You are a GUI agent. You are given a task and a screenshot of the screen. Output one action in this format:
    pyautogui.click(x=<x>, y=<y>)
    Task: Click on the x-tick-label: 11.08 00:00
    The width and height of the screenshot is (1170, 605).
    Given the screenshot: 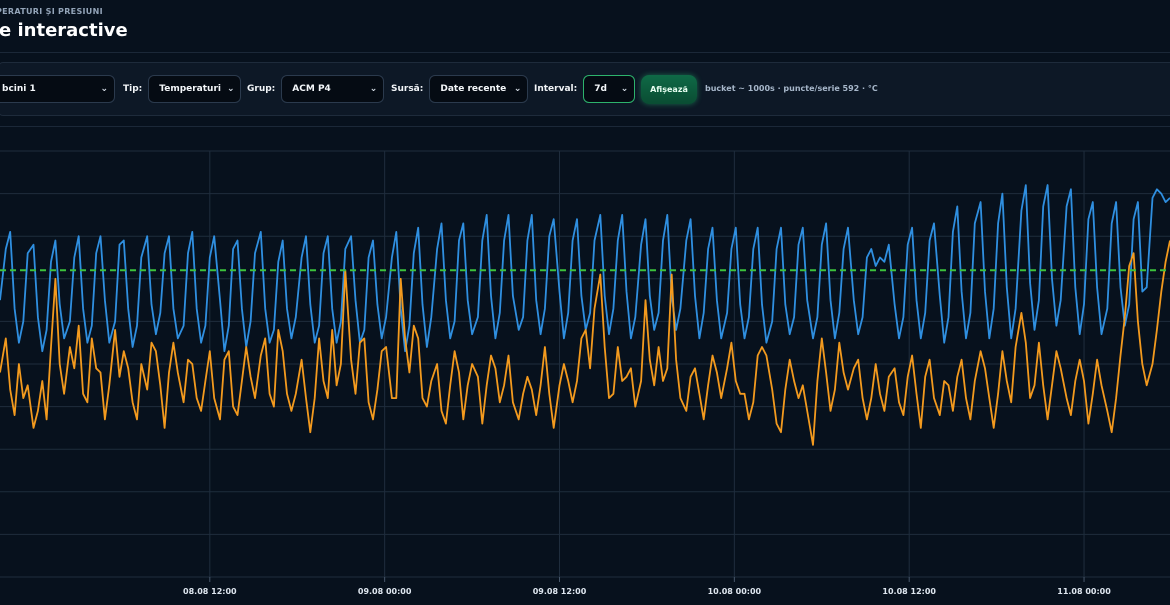 What is the action you would take?
    pyautogui.click(x=1084, y=591)
    